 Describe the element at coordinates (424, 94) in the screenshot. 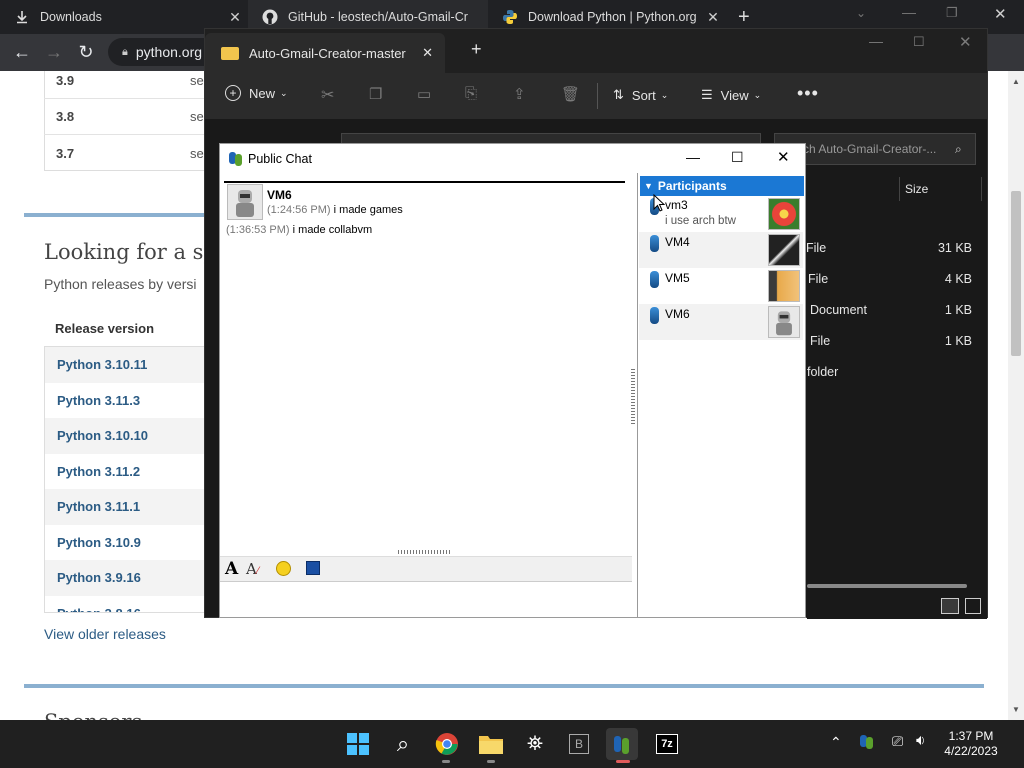

I see `paste-icon: ▭` at that location.